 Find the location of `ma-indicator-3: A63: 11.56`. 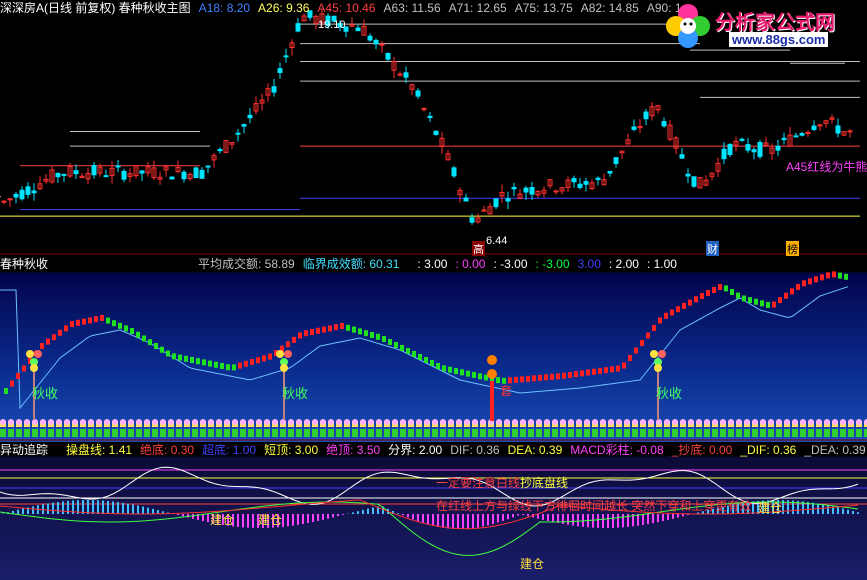

ma-indicator-3: A63: 11.56 is located at coordinates (412, 8).